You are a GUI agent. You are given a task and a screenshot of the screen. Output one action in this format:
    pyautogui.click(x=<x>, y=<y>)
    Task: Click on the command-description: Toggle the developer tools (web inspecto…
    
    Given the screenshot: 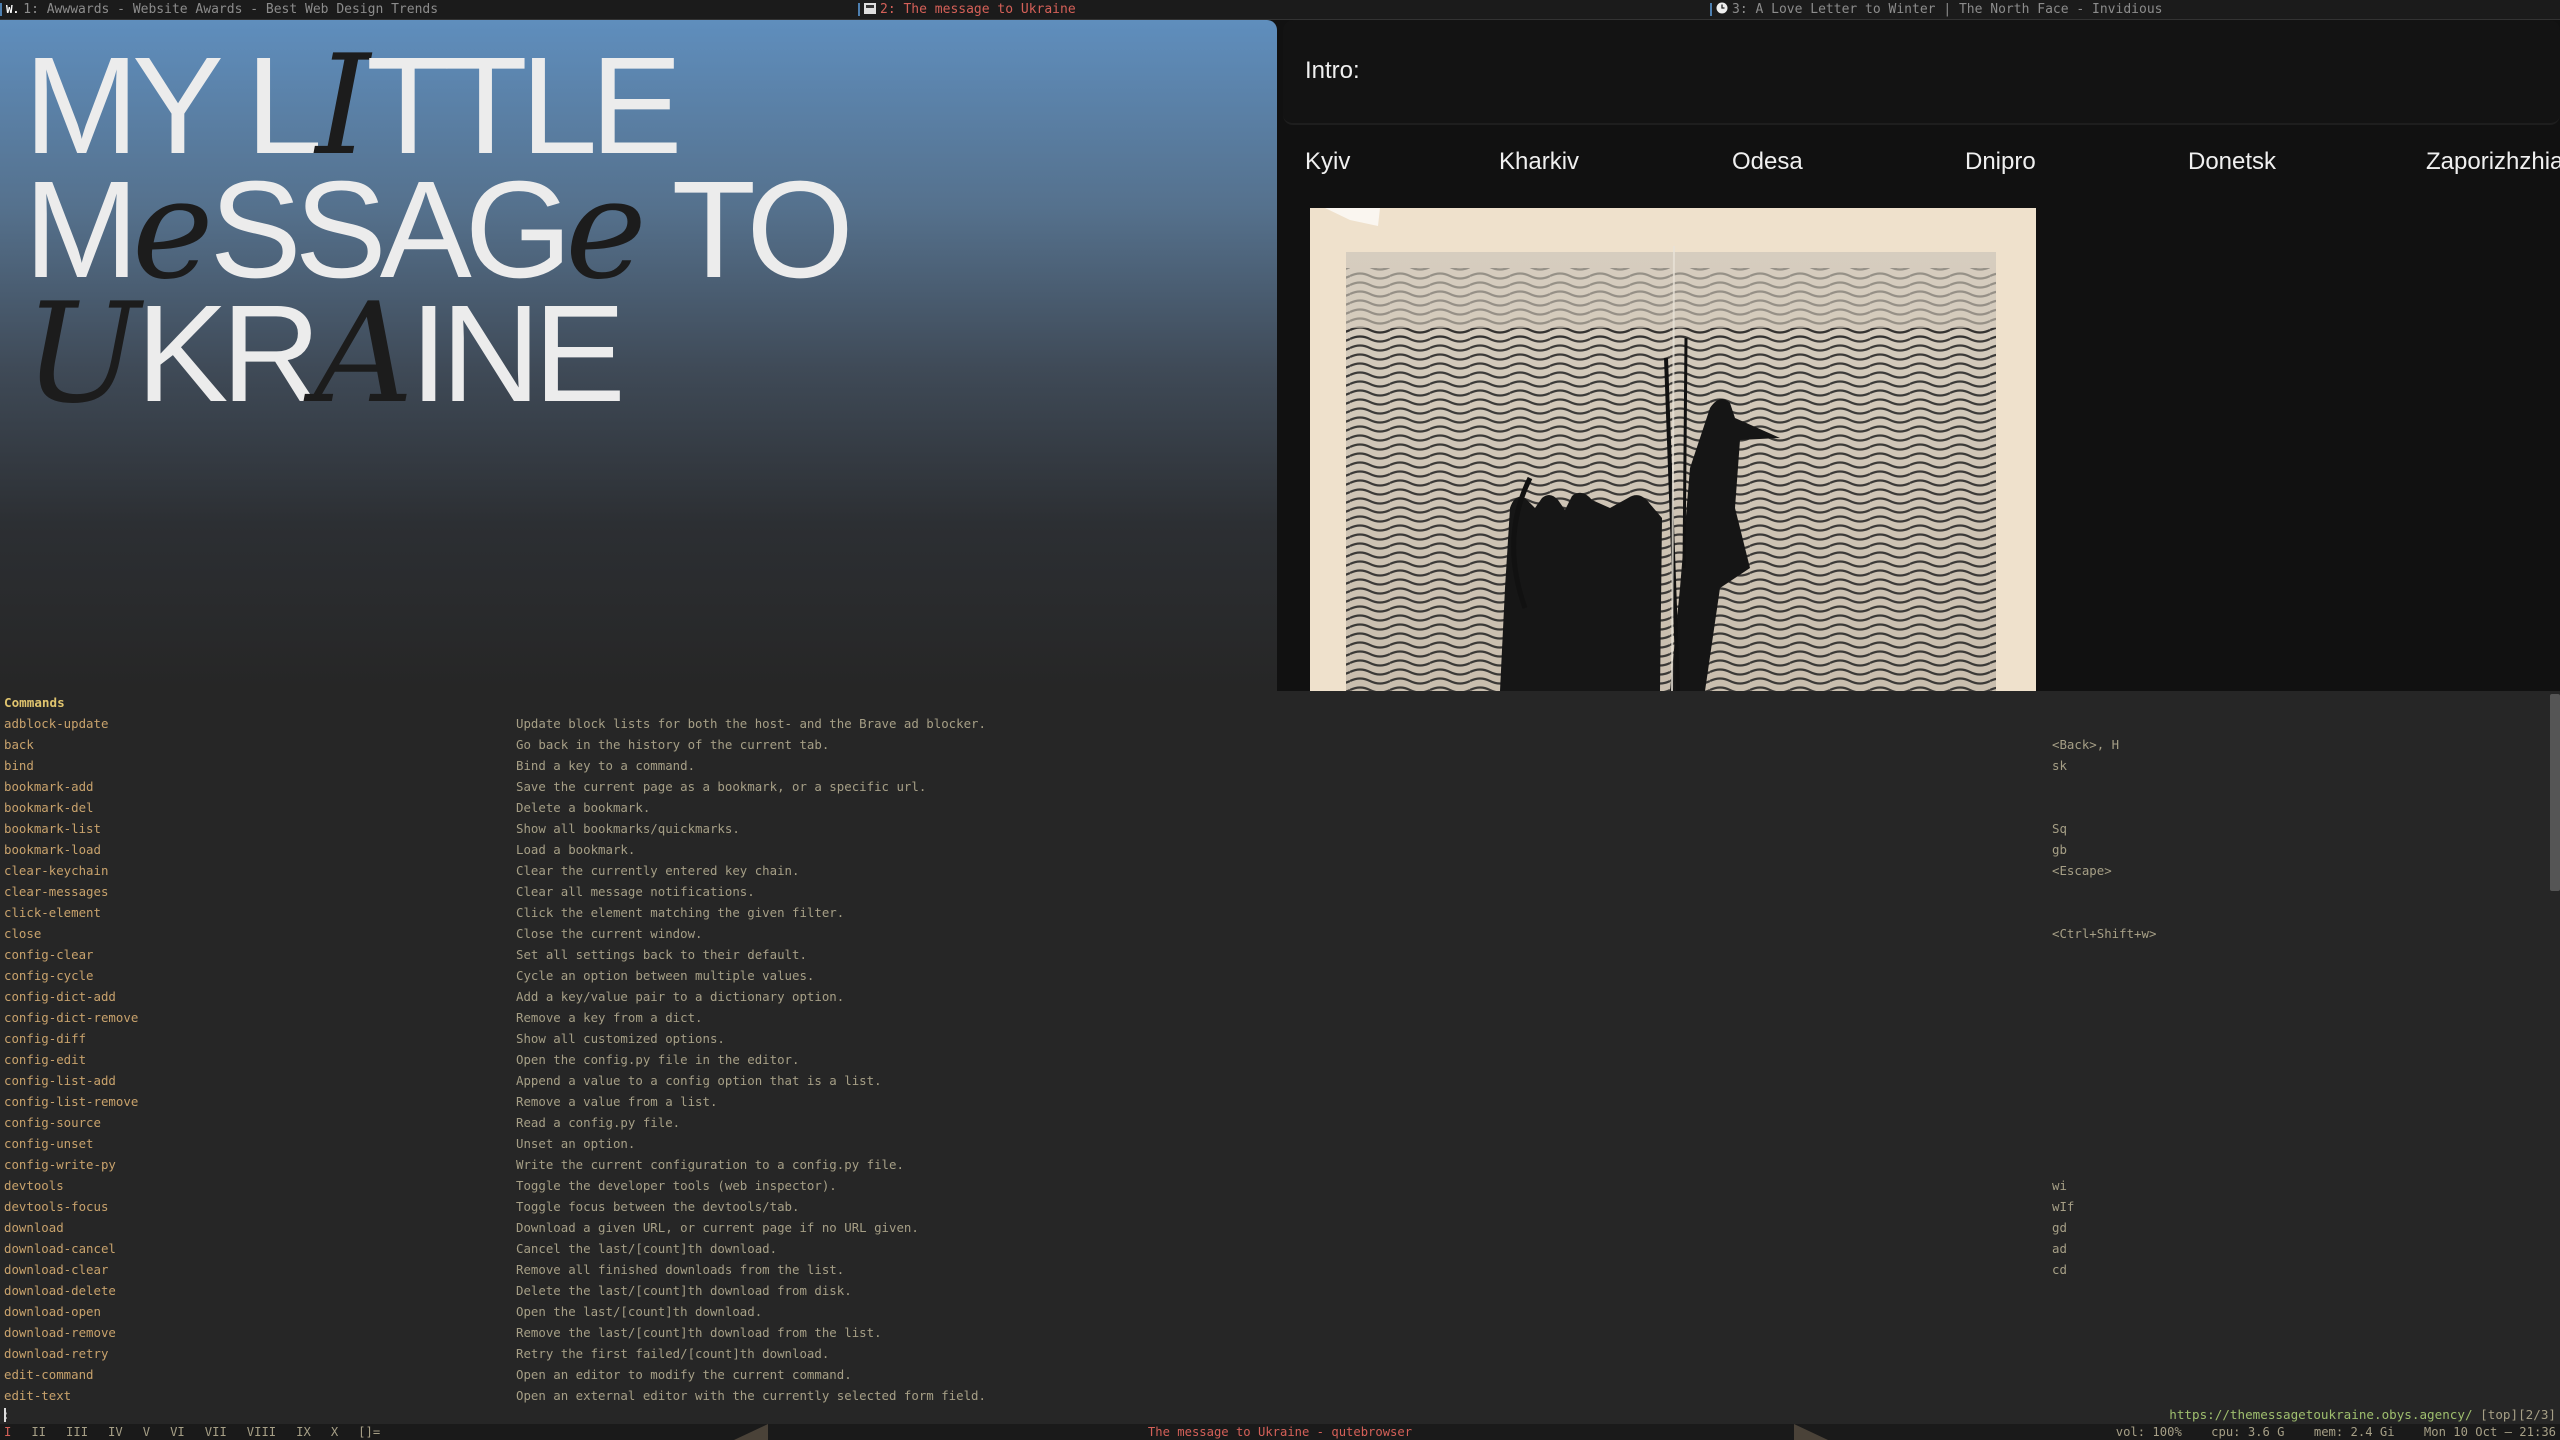 What is the action you would take?
    pyautogui.click(x=676, y=1185)
    